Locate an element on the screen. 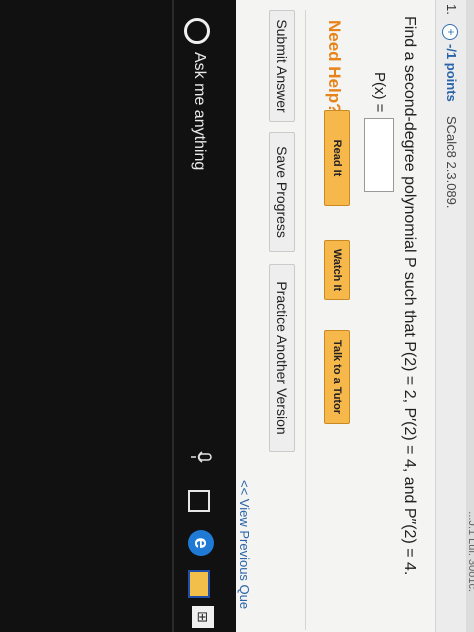  source-label: SCalc8 2.3.089. is located at coordinates (451, 162).